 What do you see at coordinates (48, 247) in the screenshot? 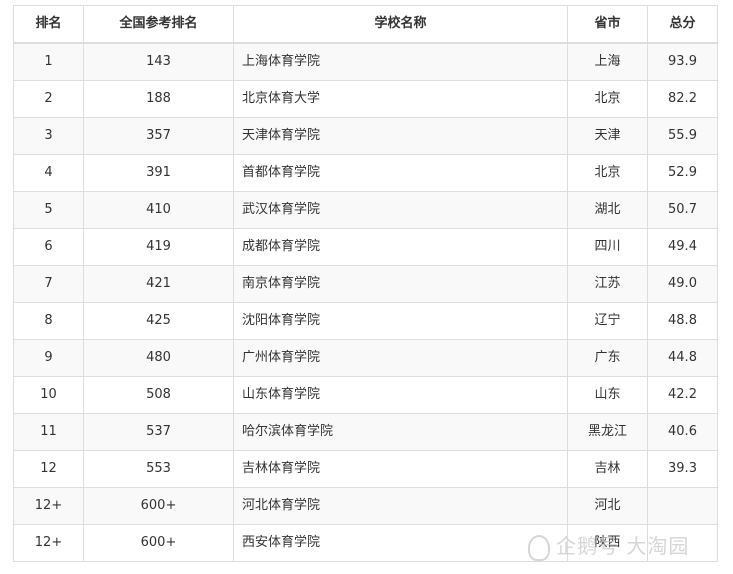
I see `cell-rank: 6` at bounding box center [48, 247].